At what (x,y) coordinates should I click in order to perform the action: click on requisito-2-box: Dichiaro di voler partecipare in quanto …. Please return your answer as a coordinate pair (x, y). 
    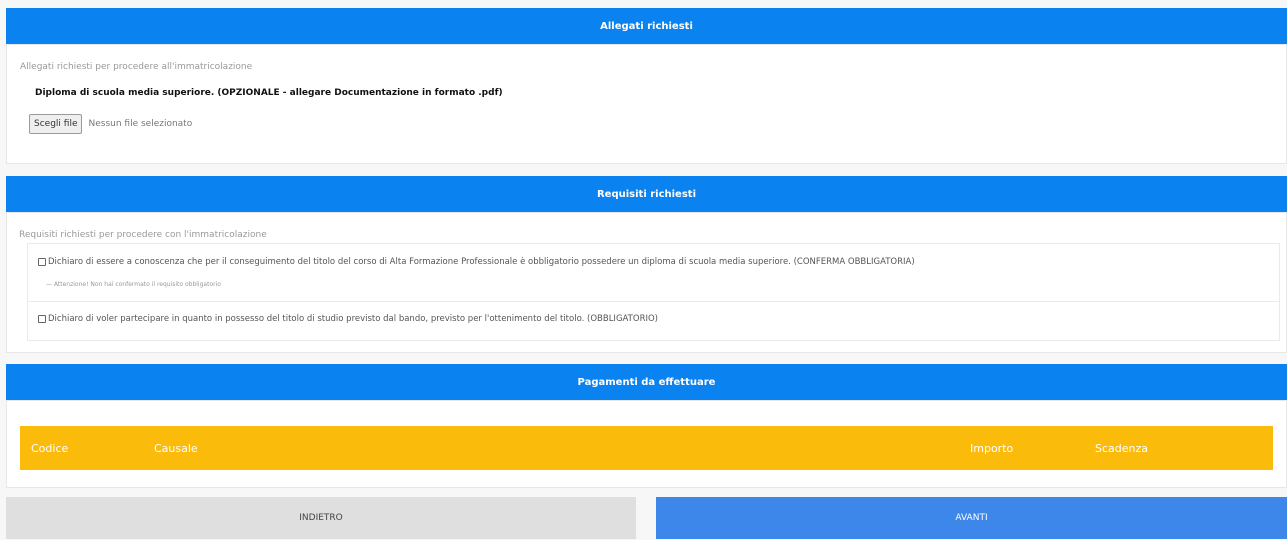
    Looking at the image, I should click on (653, 321).